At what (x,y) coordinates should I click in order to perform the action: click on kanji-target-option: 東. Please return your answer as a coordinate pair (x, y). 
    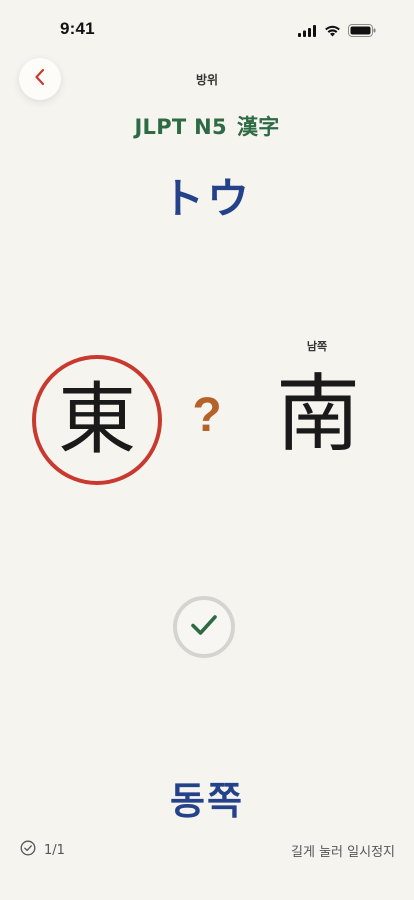
    Looking at the image, I should click on (97, 420).